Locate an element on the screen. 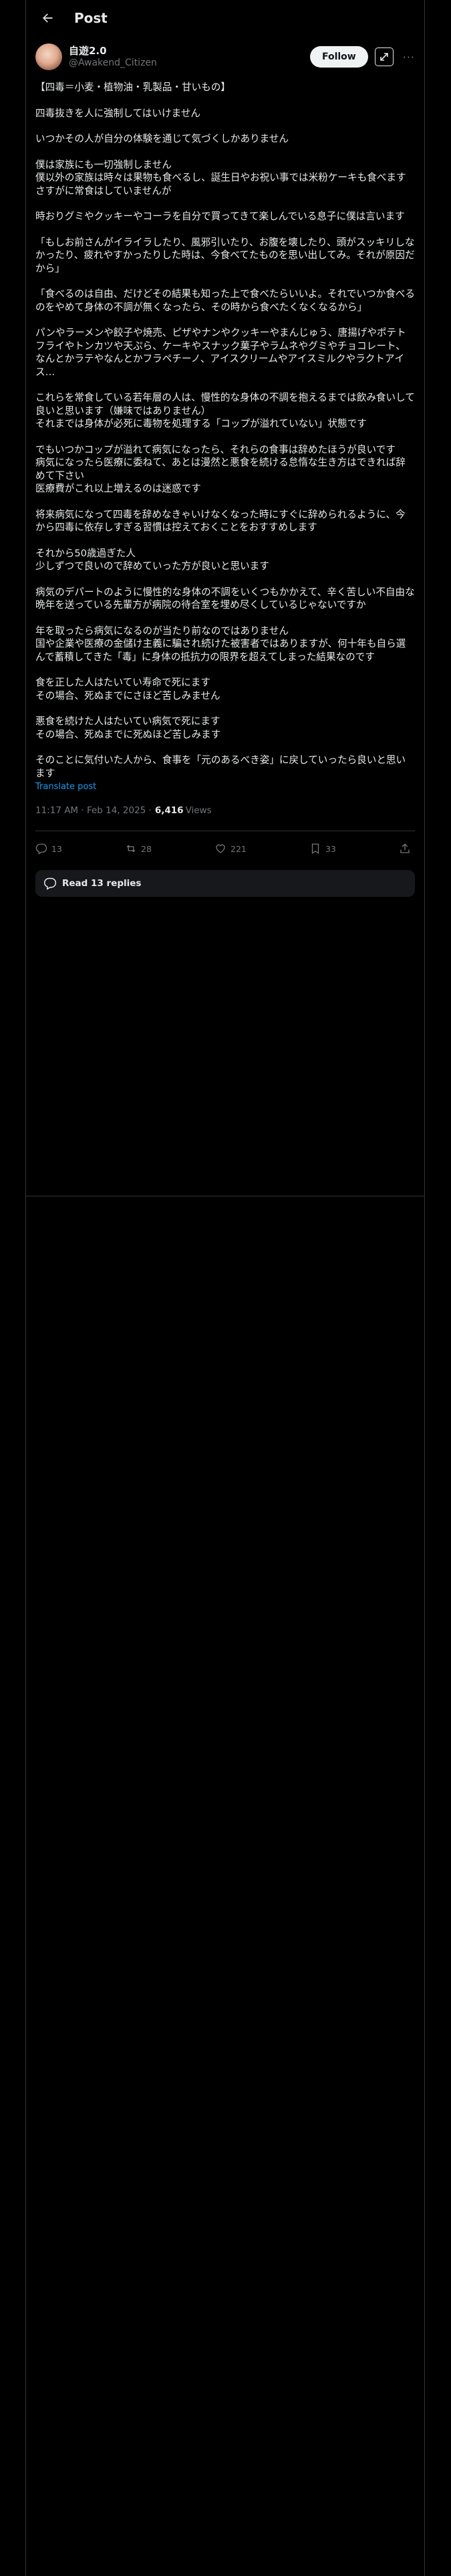  post-paragraph: いつかその人が自分の体験を通じて気づくしかありません is located at coordinates (162, 138).